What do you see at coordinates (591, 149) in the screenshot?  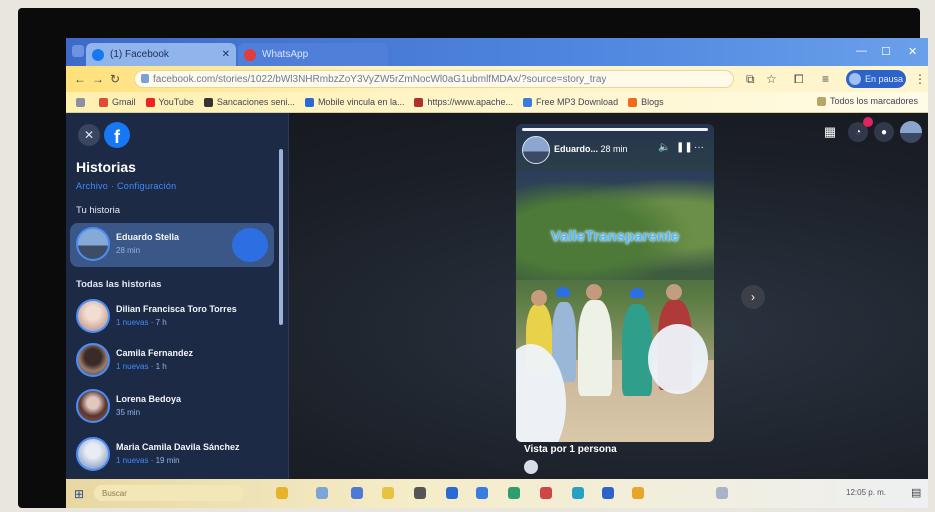 I see `story-author: Eduardo... 28 min` at bounding box center [591, 149].